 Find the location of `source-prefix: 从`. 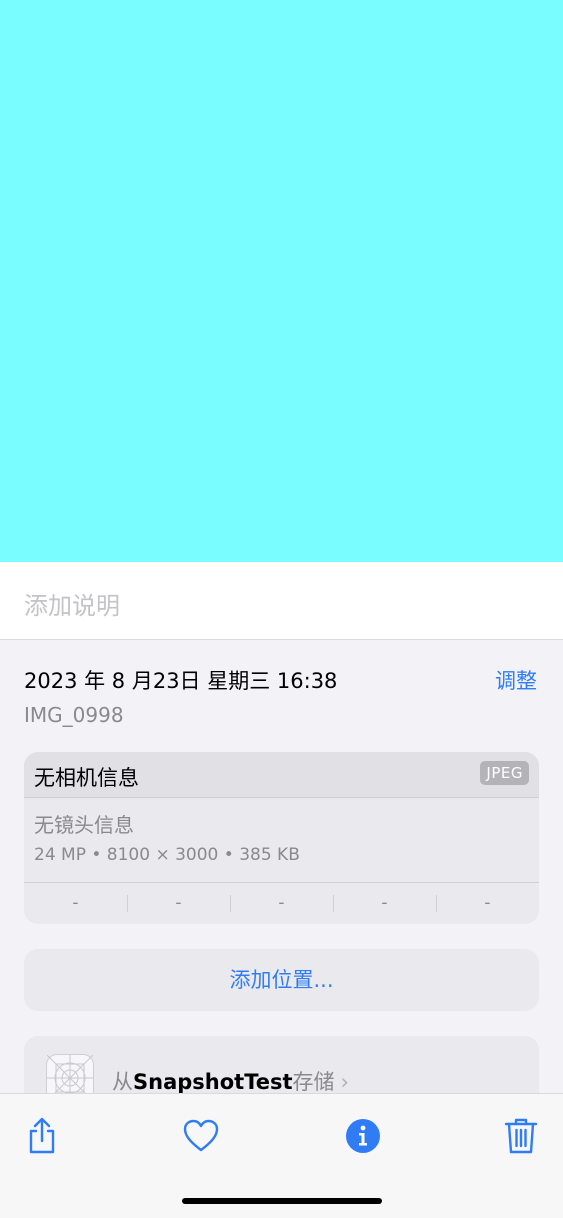

source-prefix: 从 is located at coordinates (122, 1082).